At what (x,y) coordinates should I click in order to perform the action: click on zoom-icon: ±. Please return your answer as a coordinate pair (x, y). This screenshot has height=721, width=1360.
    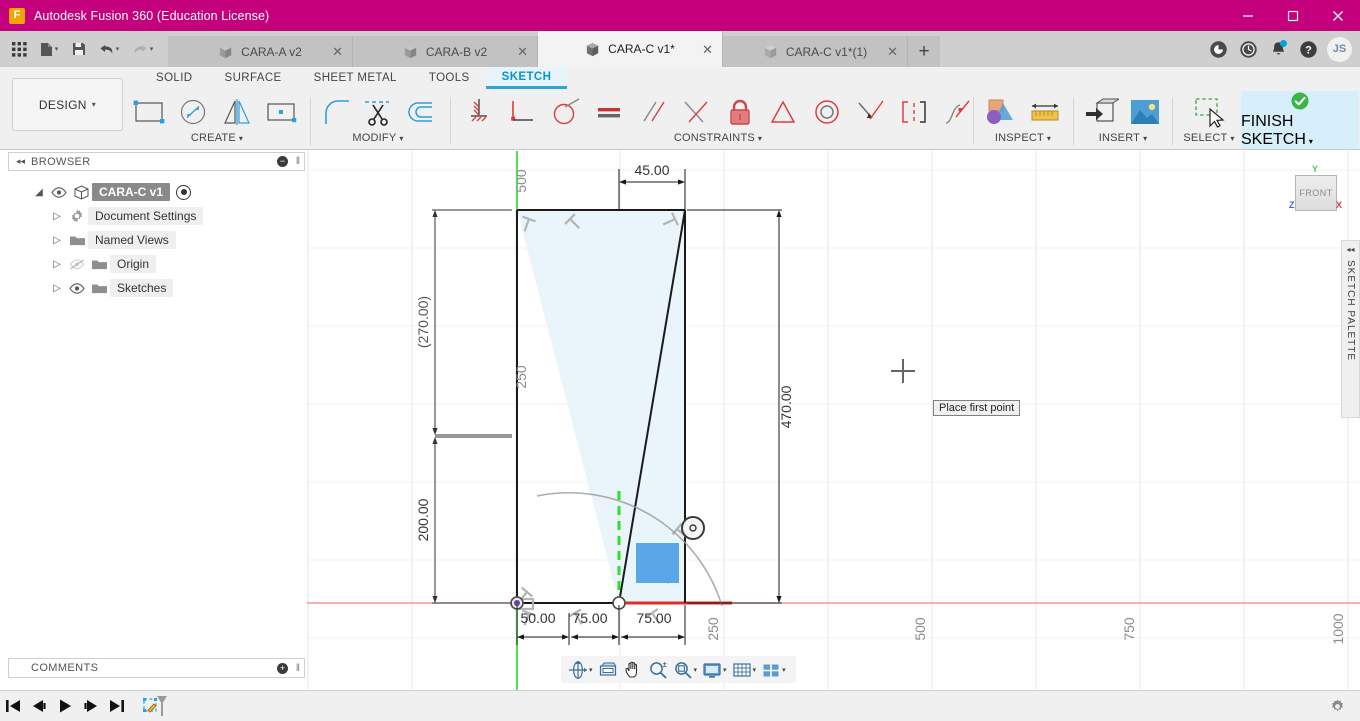
    Looking at the image, I should click on (658, 670).